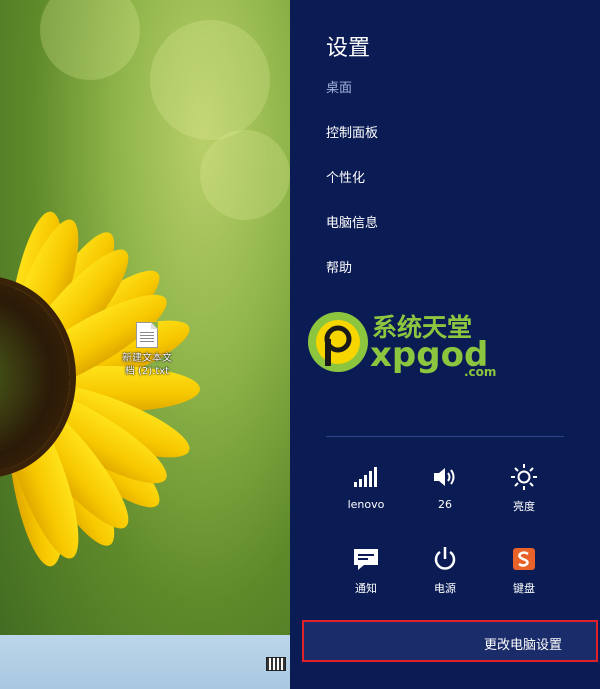 The height and width of the screenshot is (689, 600). I want to click on keyboard-label: 键盘, so click(524, 588).